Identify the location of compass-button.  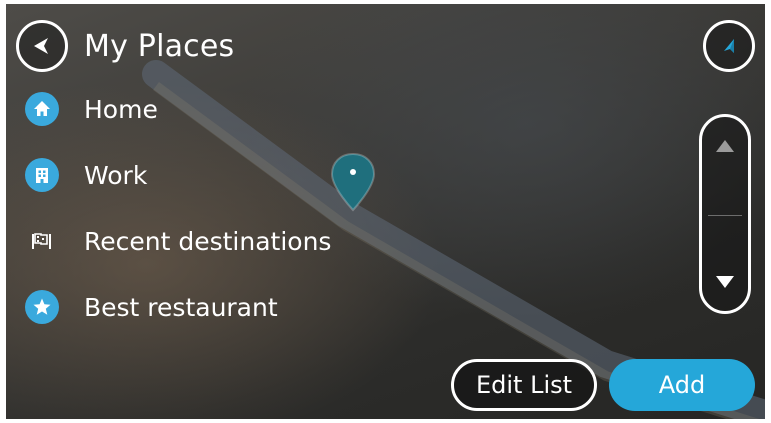
(729, 46).